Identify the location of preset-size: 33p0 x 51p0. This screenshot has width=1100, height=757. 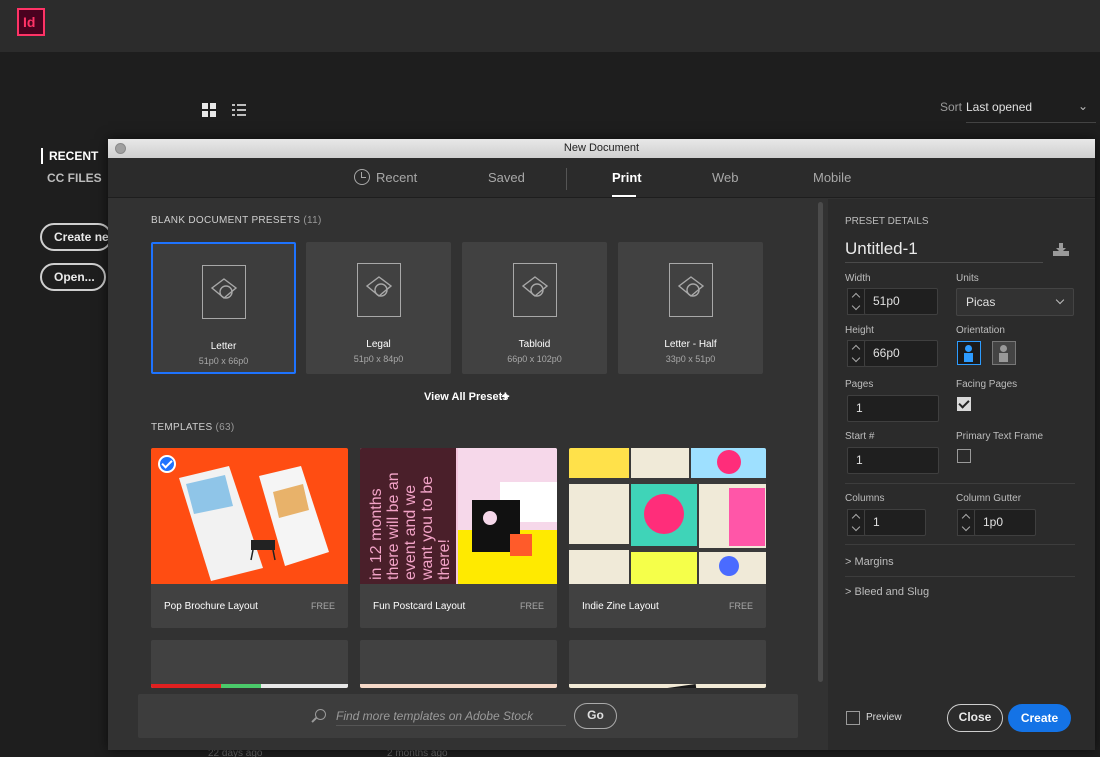
(690, 359).